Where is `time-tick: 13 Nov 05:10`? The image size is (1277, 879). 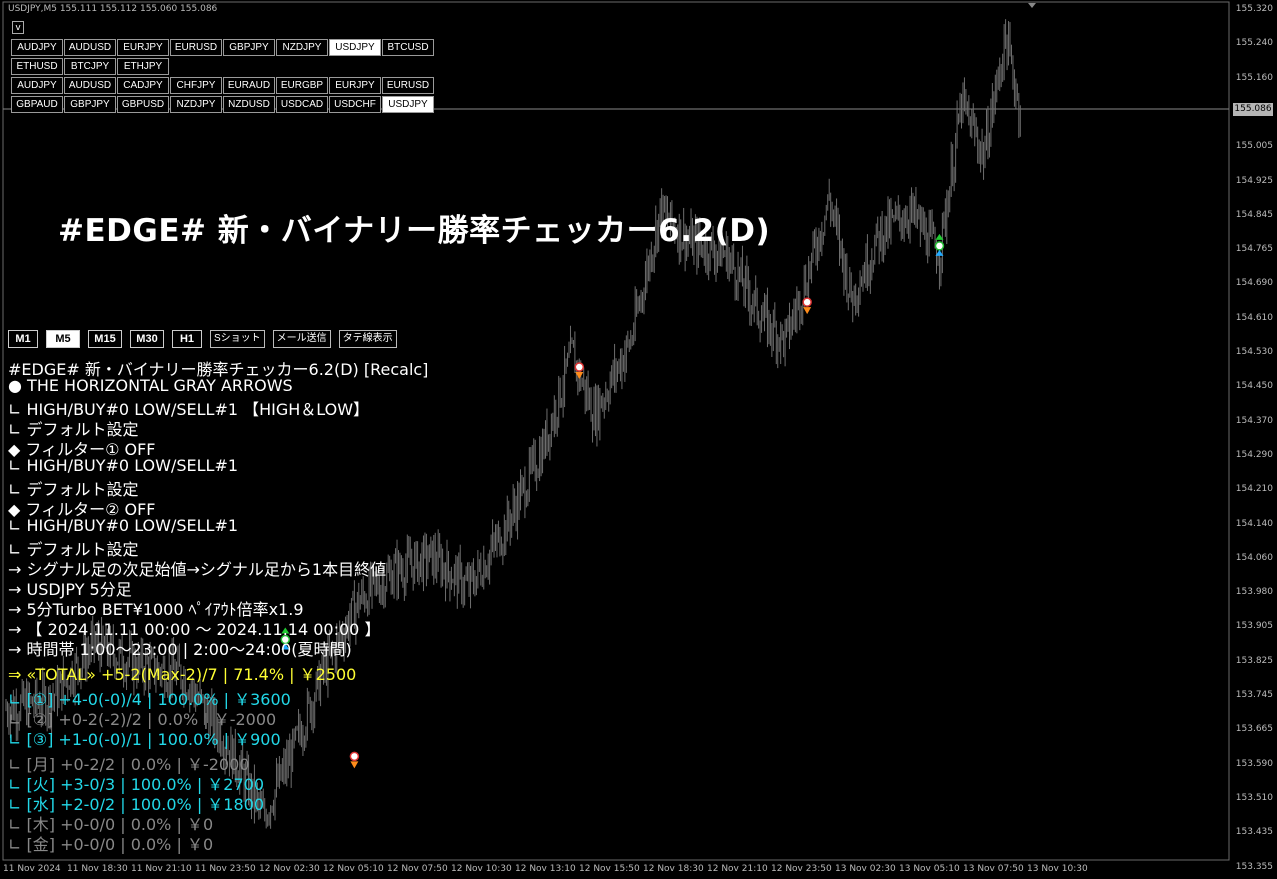 time-tick: 13 Nov 05:10 is located at coordinates (929, 869).